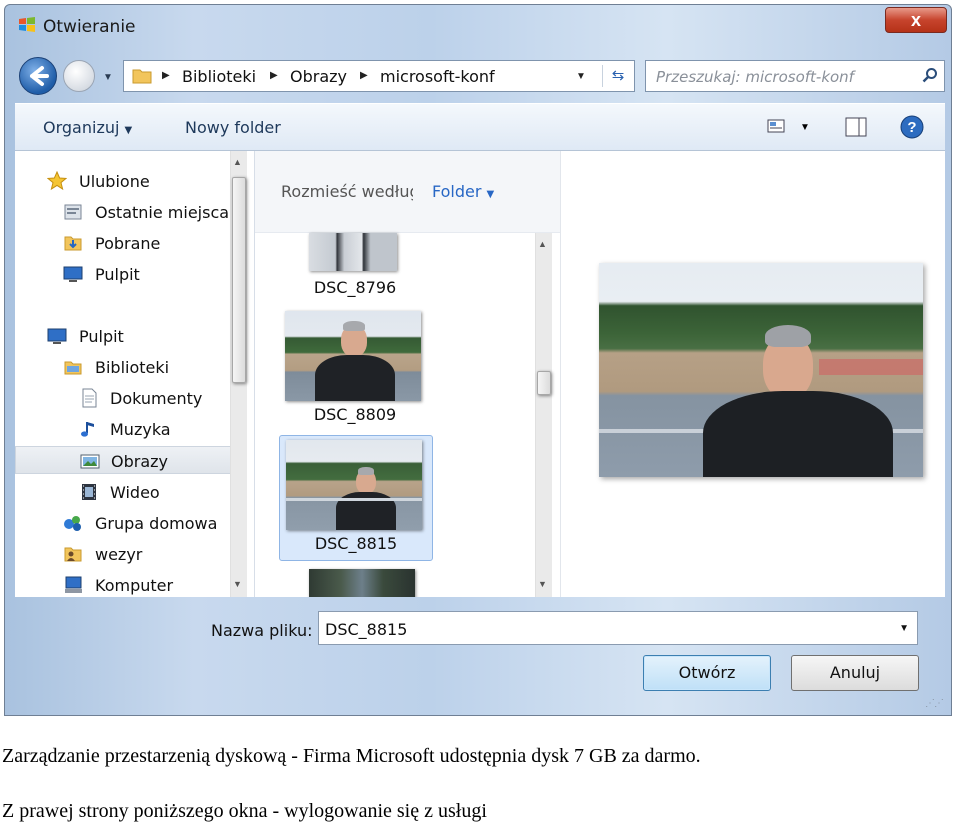  What do you see at coordinates (855, 673) in the screenshot?
I see `cancel-button: Anuluj` at bounding box center [855, 673].